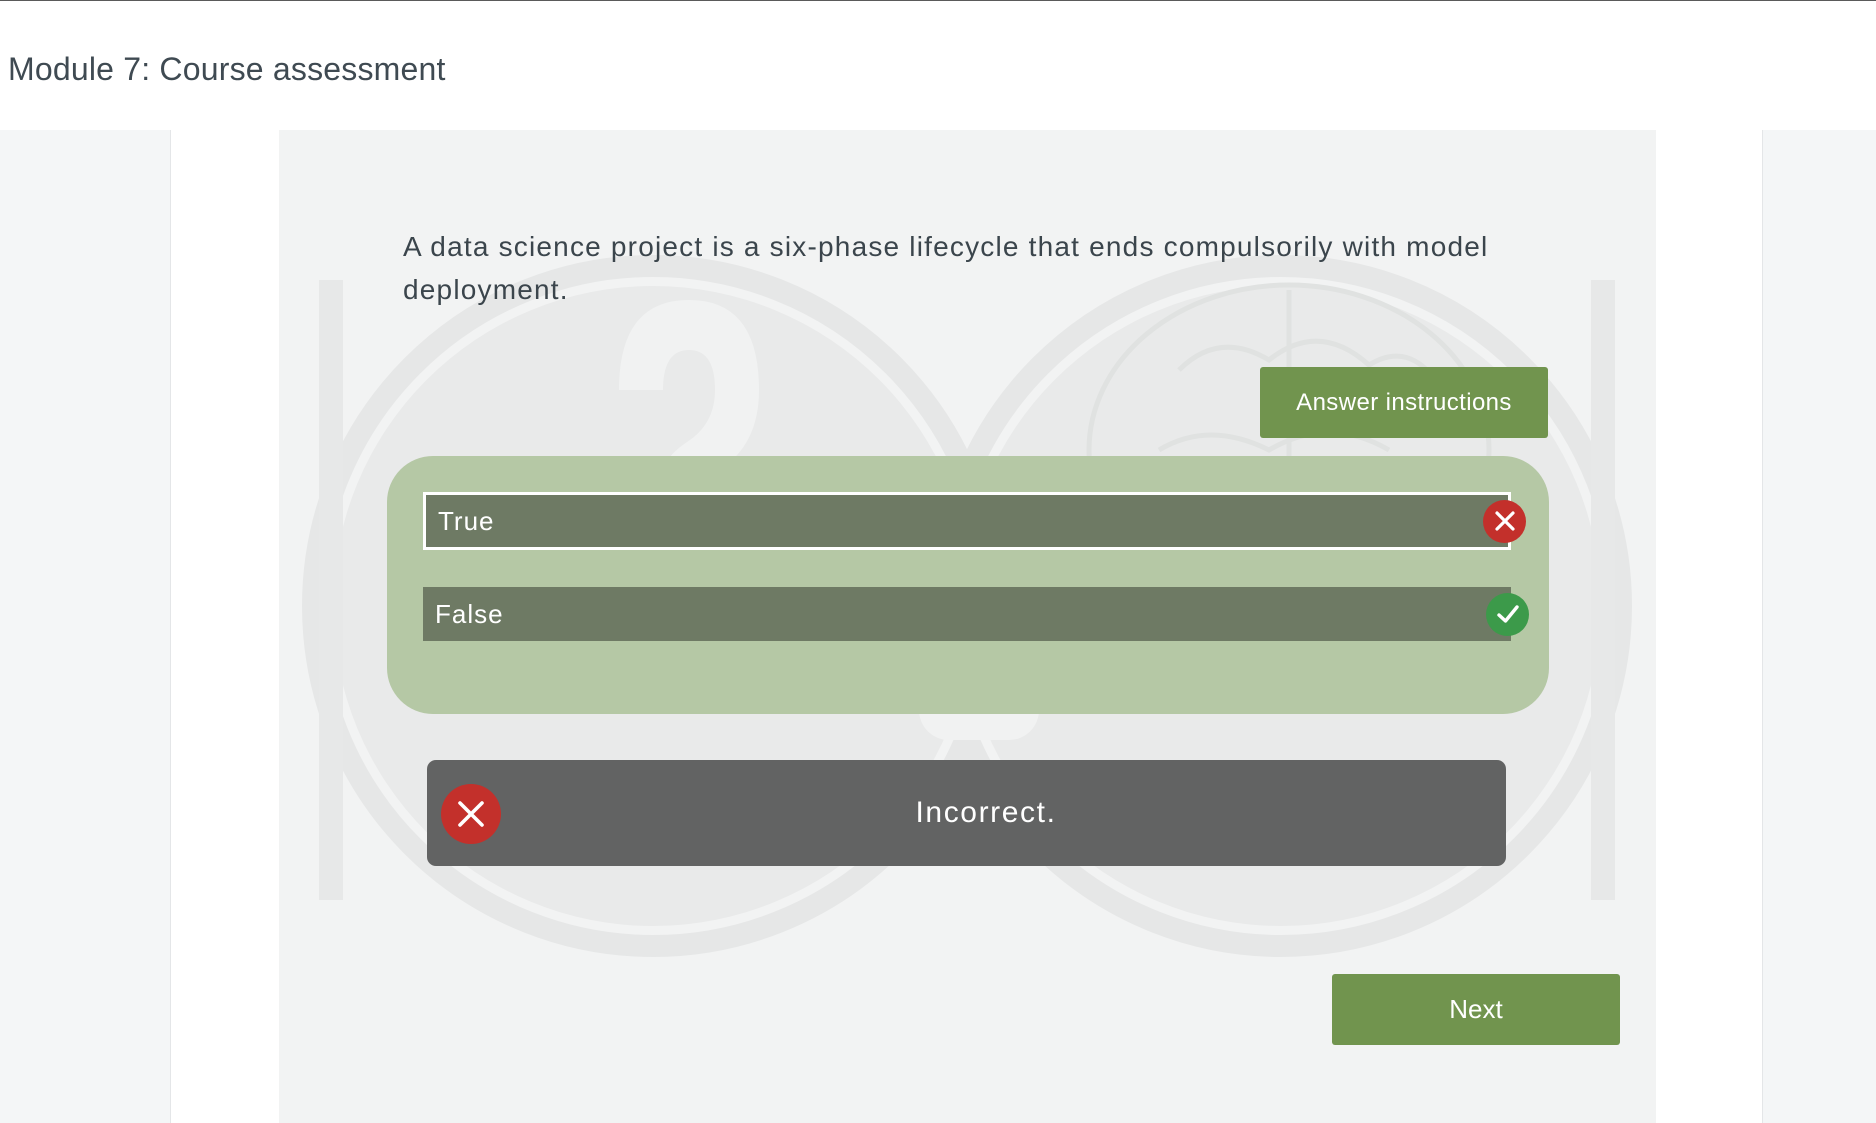 The height and width of the screenshot is (1123, 1876). I want to click on page-title: Module 7: Course assessment, so click(227, 69).